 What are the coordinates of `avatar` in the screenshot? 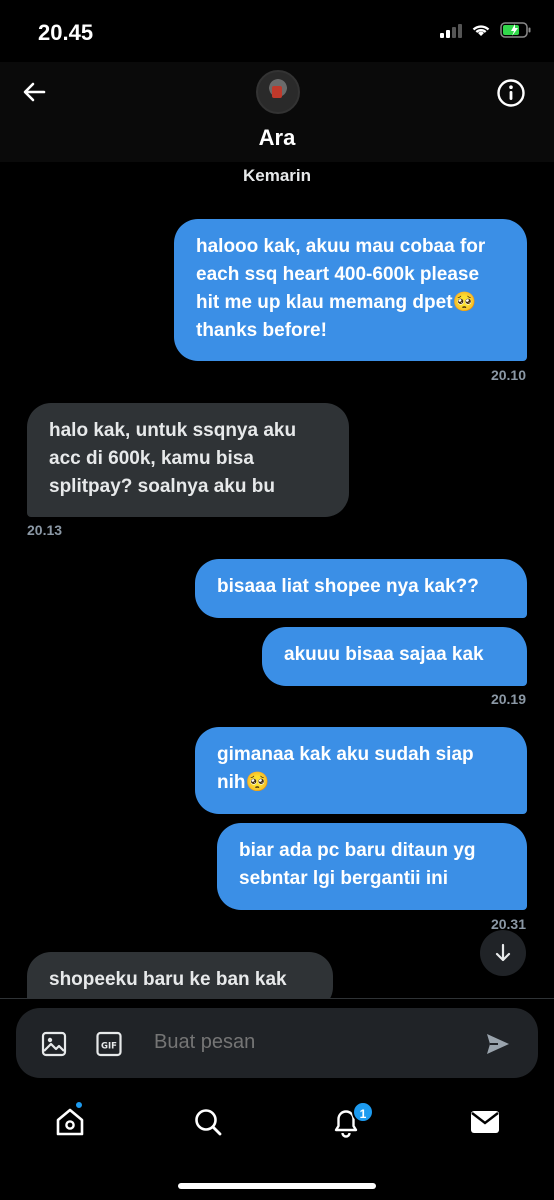 It's located at (278, 92).